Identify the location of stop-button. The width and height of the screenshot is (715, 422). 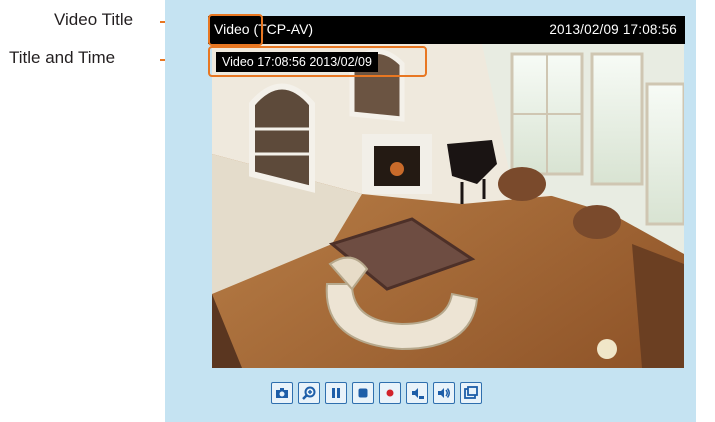
(363, 393).